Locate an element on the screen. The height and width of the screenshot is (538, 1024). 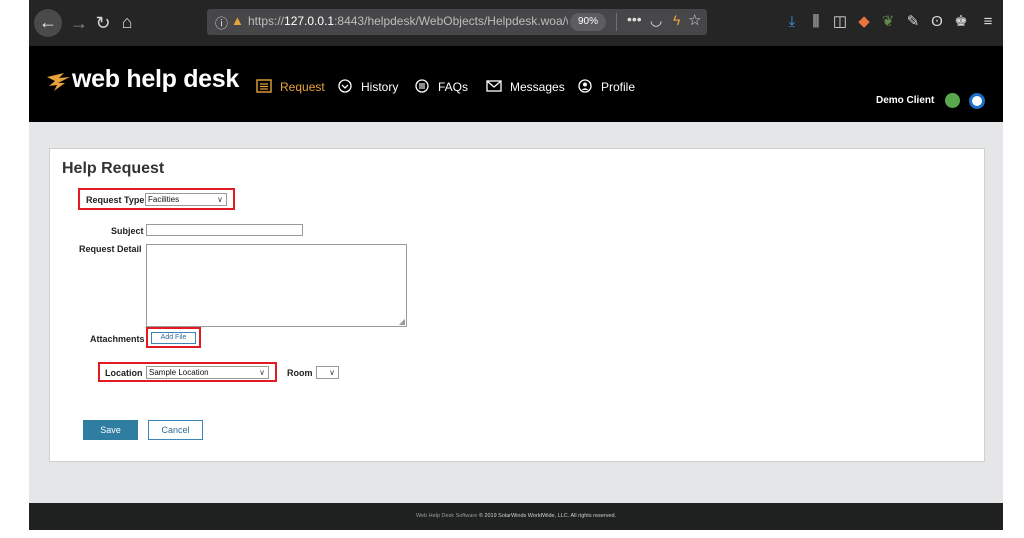
user-status-icon is located at coordinates (952, 100).